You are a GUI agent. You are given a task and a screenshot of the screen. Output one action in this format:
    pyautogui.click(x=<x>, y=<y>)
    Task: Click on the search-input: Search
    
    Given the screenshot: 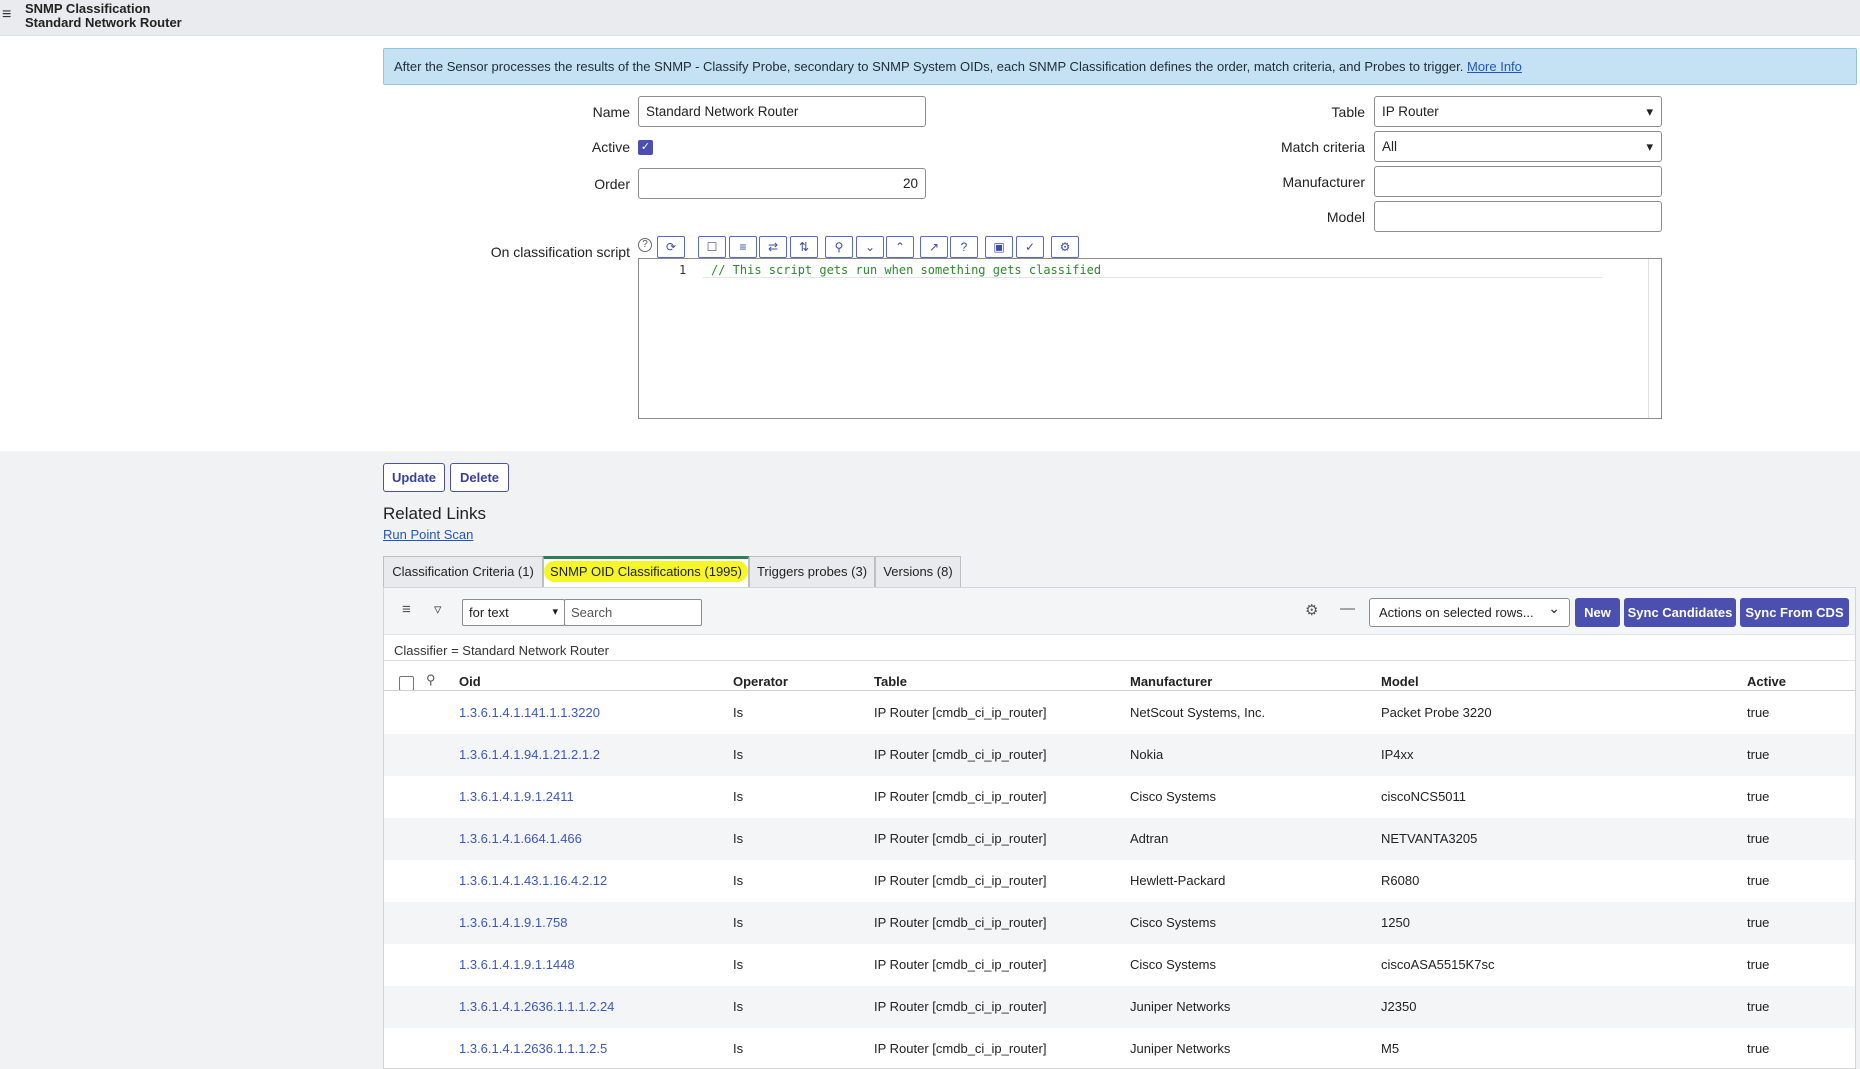 What is the action you would take?
    pyautogui.click(x=633, y=612)
    